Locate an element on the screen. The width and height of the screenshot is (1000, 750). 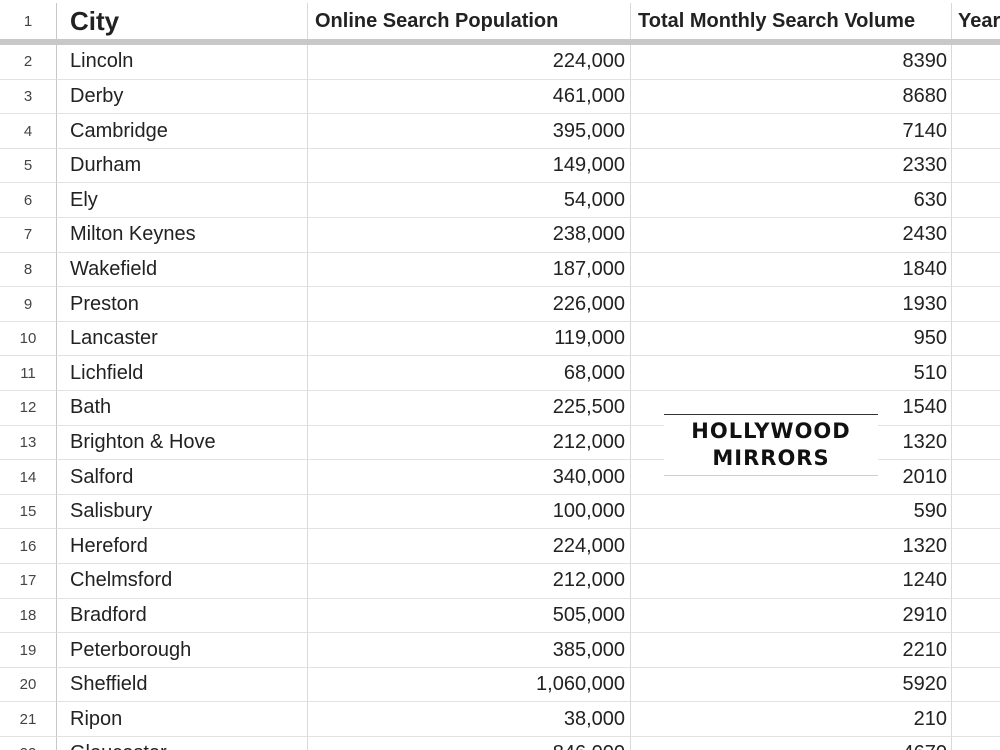
row-number: 15 is located at coordinates (28, 512).